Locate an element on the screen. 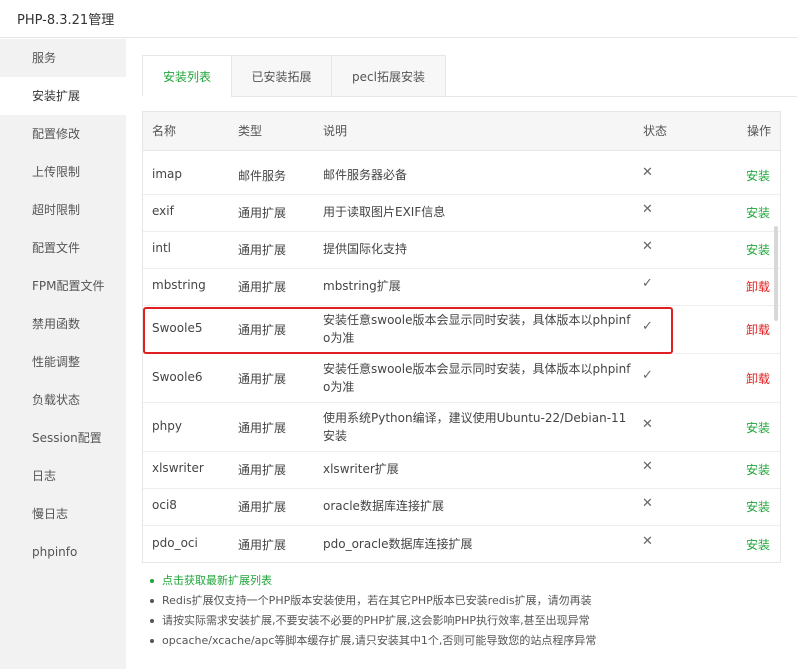 The height and width of the screenshot is (669, 797). extension-name: imap is located at coordinates (167, 174).